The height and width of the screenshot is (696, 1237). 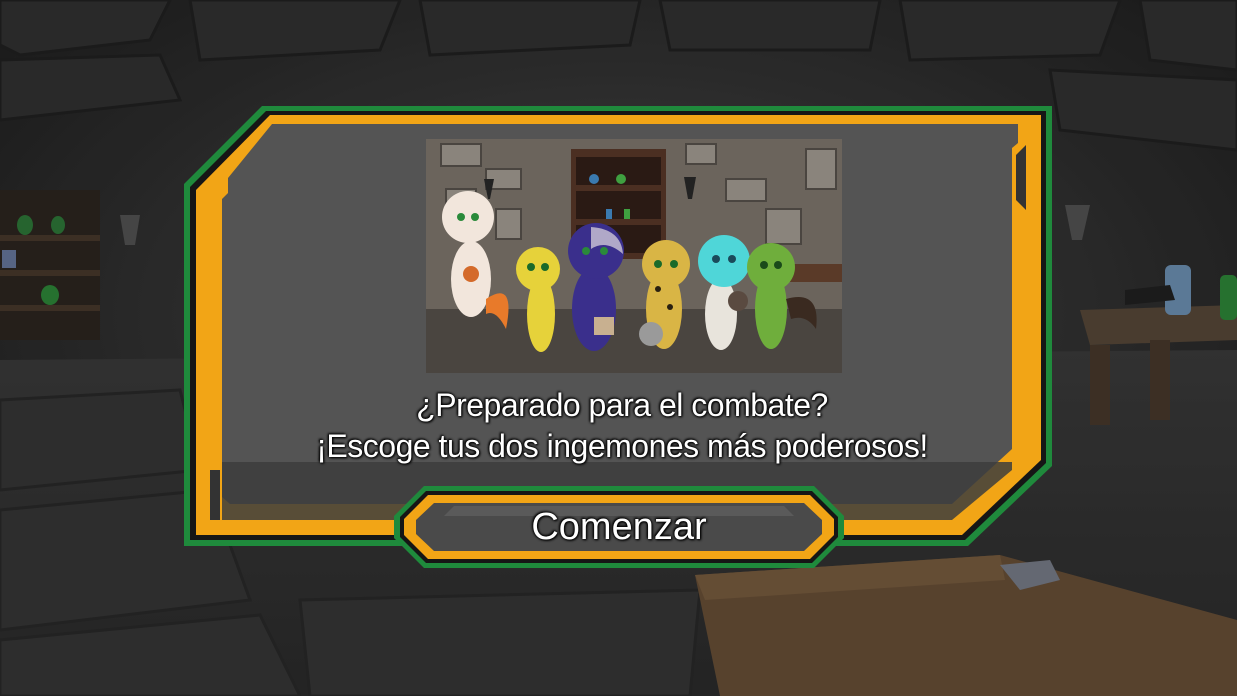 What do you see at coordinates (622, 405) in the screenshot?
I see `dialog-question: ¿Preparado para el combate?` at bounding box center [622, 405].